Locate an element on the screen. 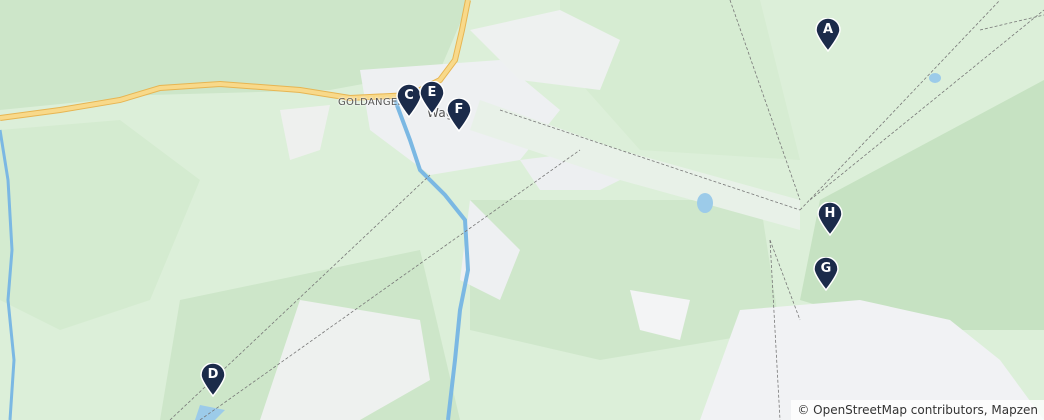 The width and height of the screenshot is (1044, 420). place-label-goldanger: GOLDANGER is located at coordinates (371, 102).